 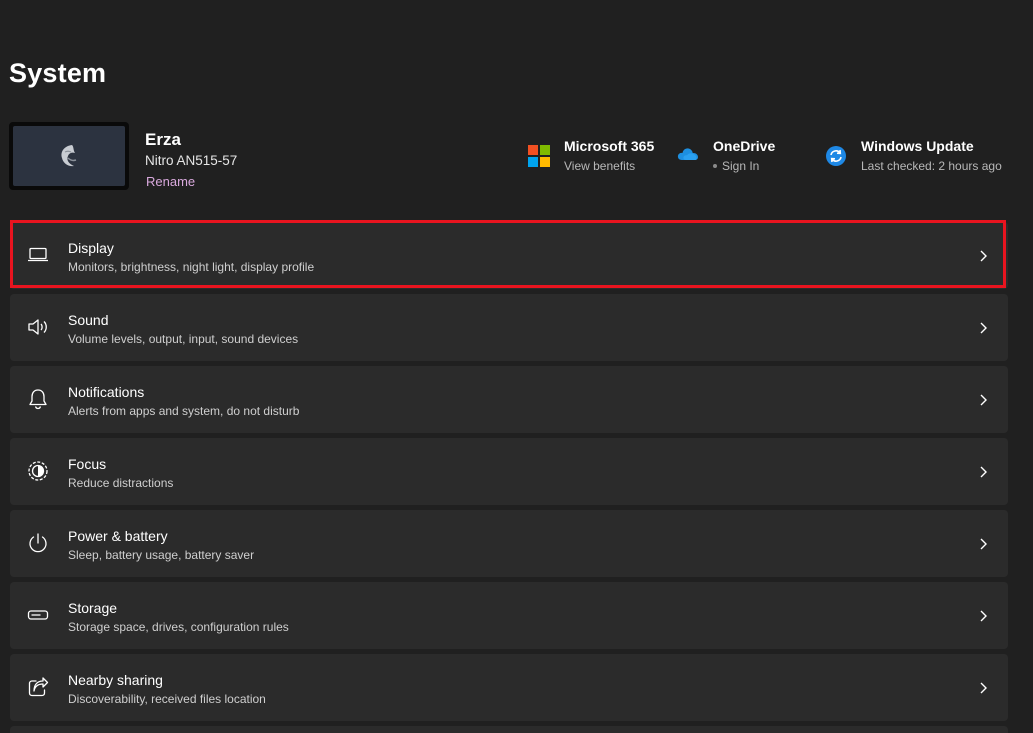 I want to click on settings-item-description: Sleep, battery usage, battery saver, so click(x=161, y=555).